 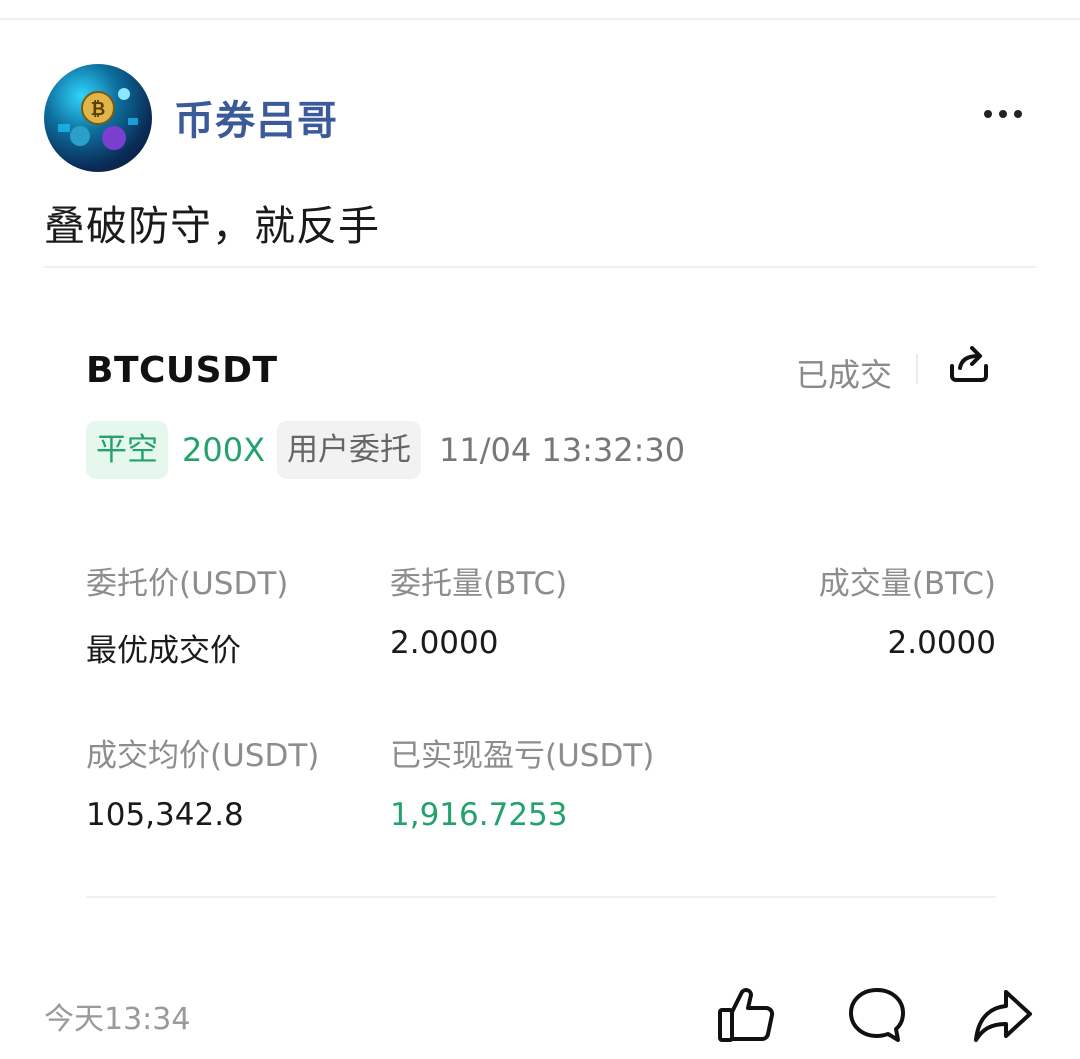 I want to click on comment-icon, so click(x=877, y=1015).